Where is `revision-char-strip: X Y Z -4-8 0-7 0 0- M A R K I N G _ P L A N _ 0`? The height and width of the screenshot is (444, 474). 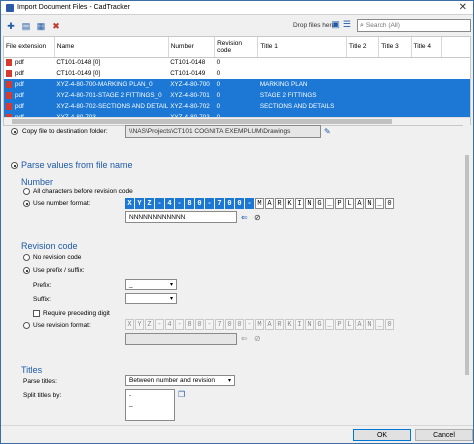 revision-char-strip: X Y Z -4-8 0-7 0 0- M A R K I N G _ P L A N _ 0 is located at coordinates (260, 324).